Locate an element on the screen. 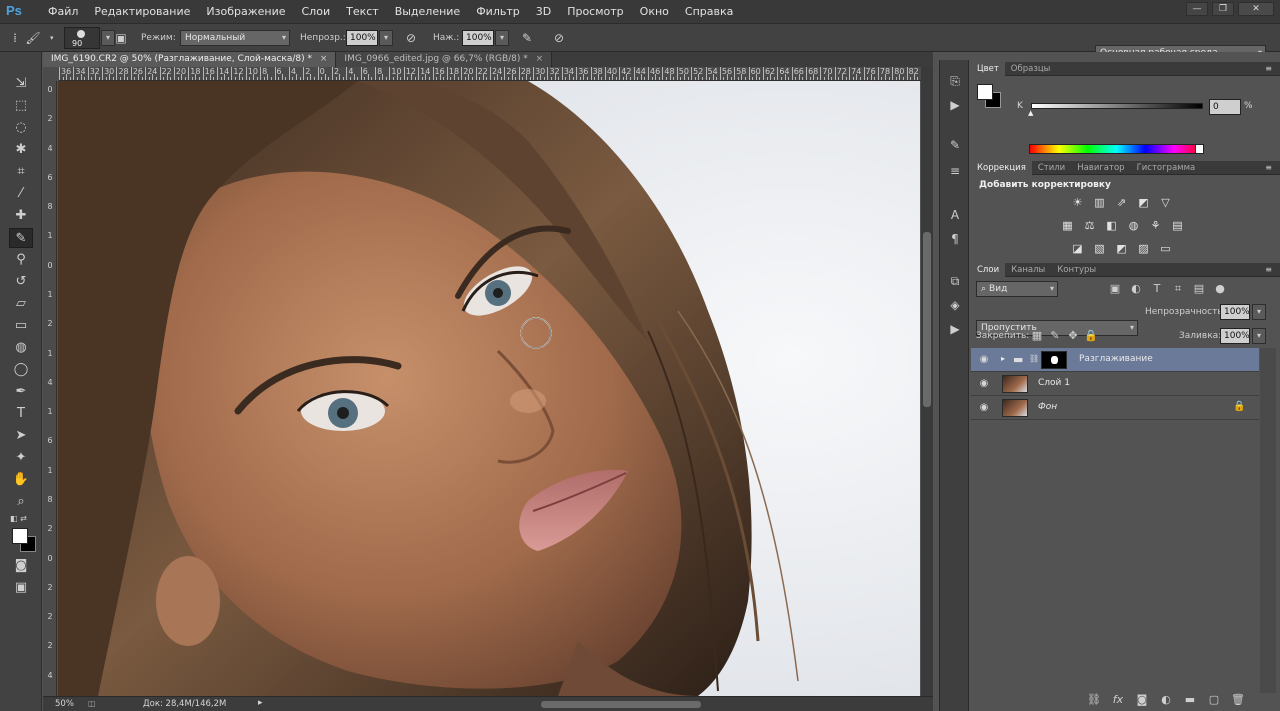 Image resolution: width=1280 pixels, height=711 pixels. character-panel-icon: A is located at coordinates (955, 215).